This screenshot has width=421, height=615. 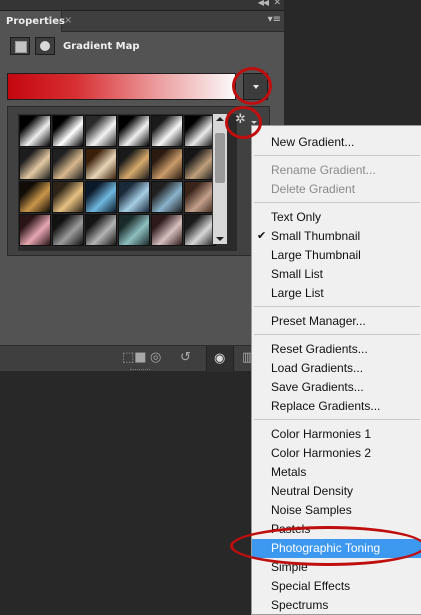 I want to click on scroll-down-arrow, so click(x=220, y=239).